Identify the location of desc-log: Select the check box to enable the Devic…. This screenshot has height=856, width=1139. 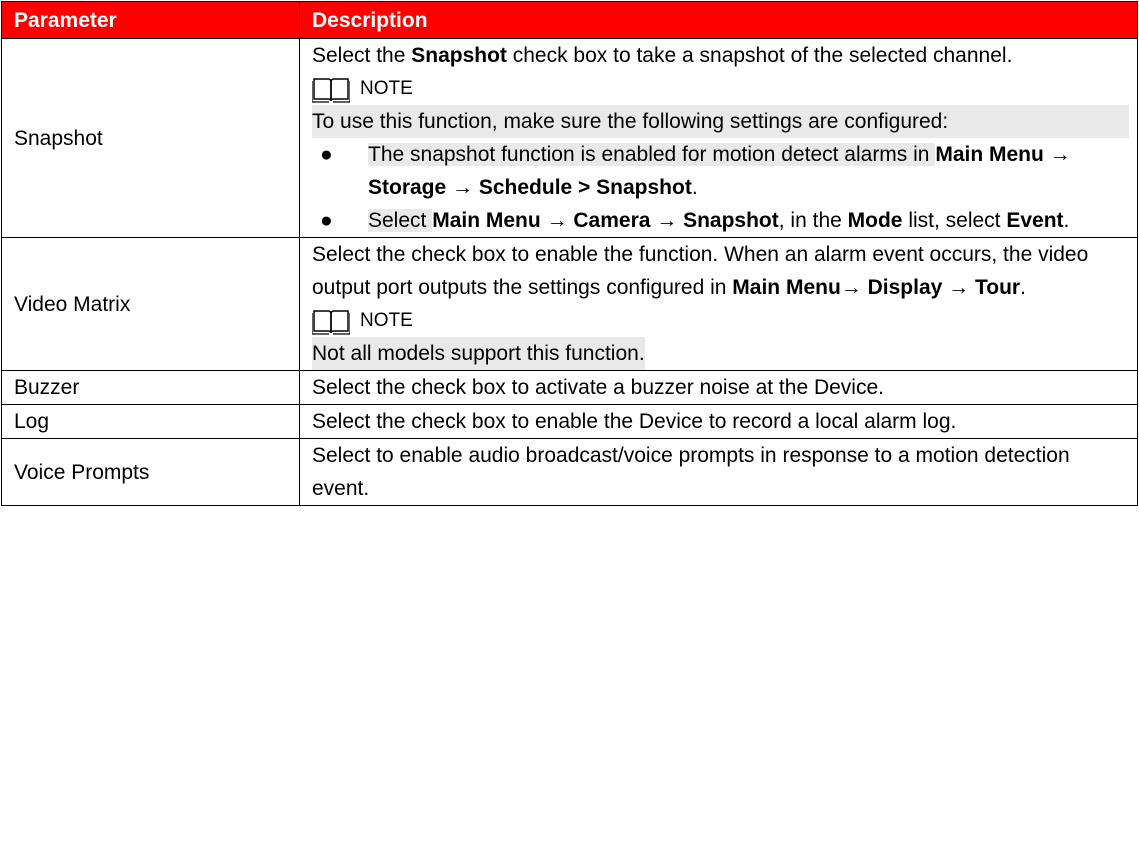
(718, 421).